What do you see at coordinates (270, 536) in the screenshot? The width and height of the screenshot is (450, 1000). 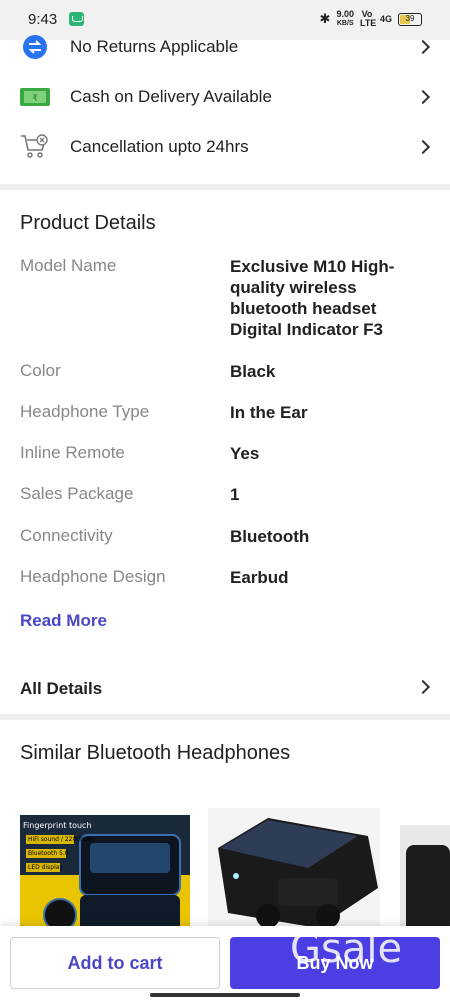 I see `spec-value: Bluetooth` at bounding box center [270, 536].